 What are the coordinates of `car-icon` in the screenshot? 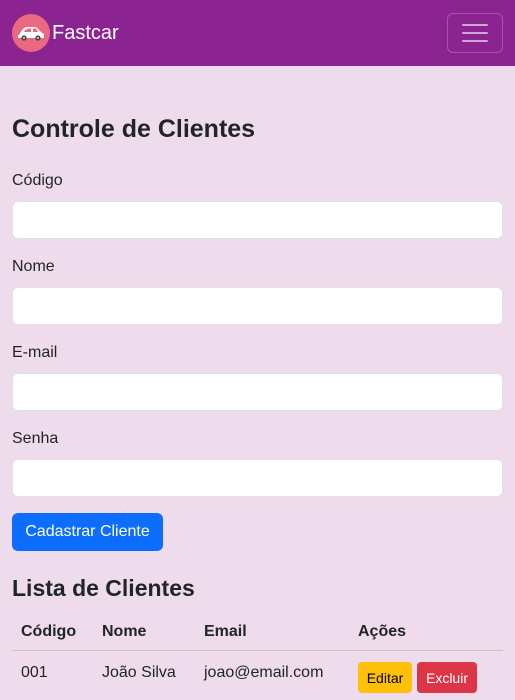 It's located at (31, 33).